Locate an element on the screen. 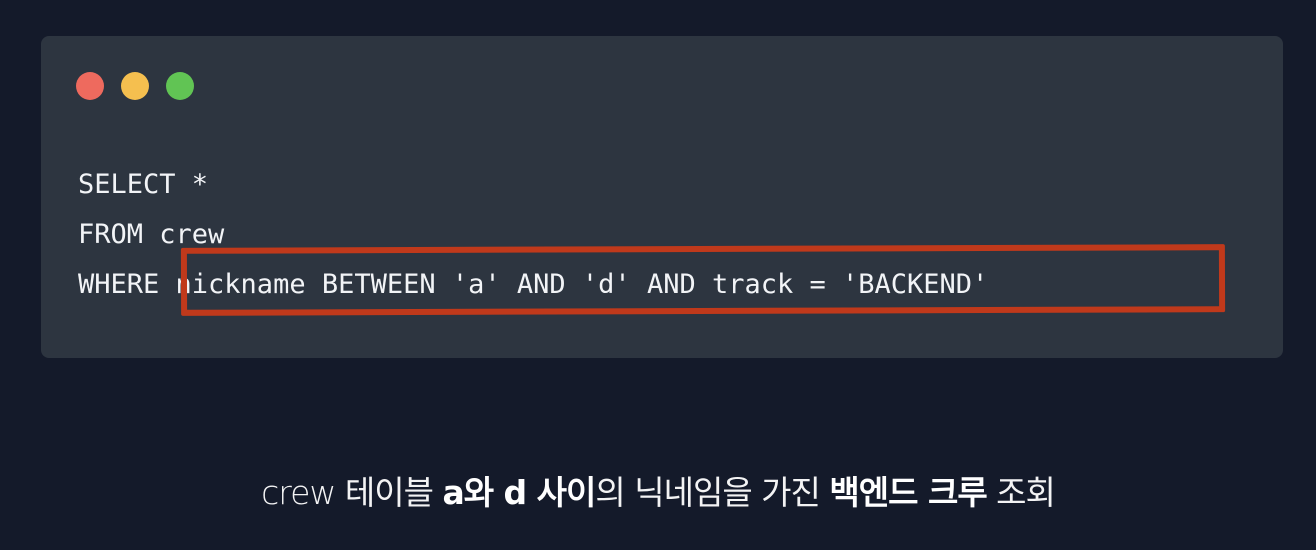 Image resolution: width=1316 pixels, height=550 pixels. window-controls is located at coordinates (135, 86).